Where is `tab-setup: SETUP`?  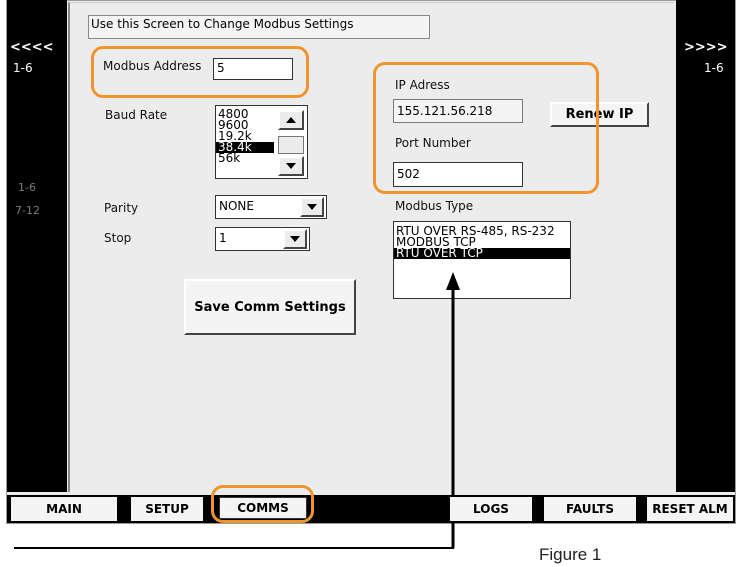
tab-setup: SETUP is located at coordinates (167, 509).